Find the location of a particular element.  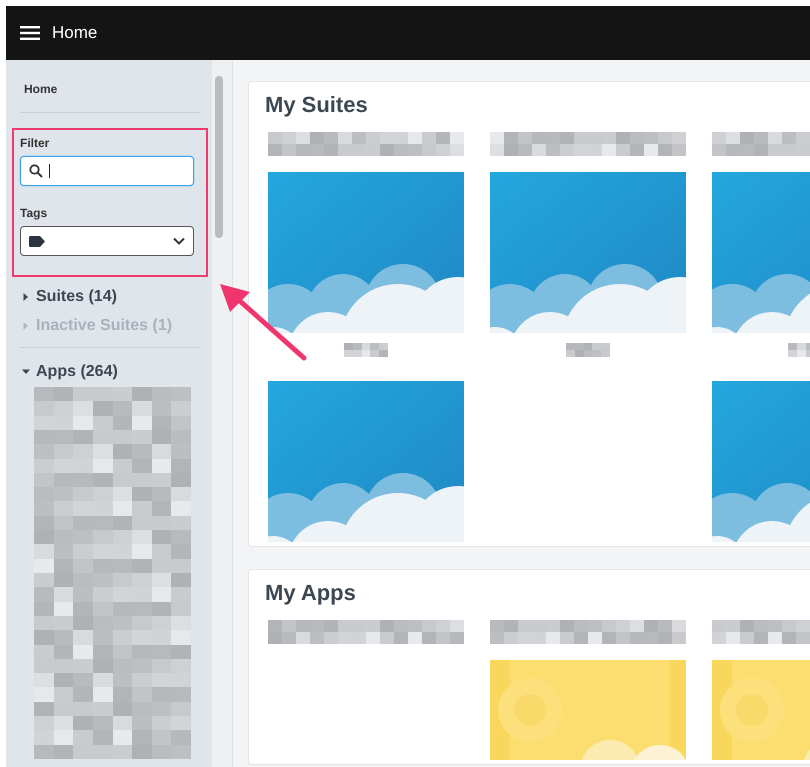

section-title: My Apps is located at coordinates (310, 593).